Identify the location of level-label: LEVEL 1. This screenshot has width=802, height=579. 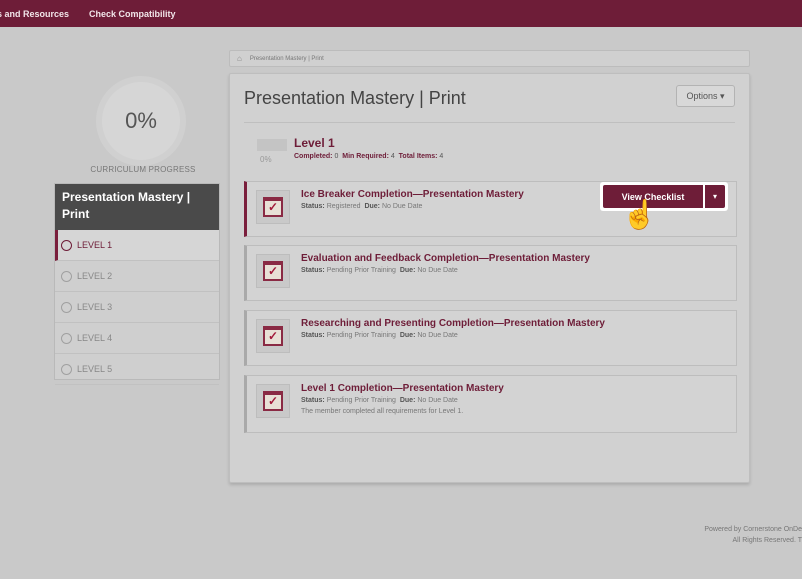
(95, 245).